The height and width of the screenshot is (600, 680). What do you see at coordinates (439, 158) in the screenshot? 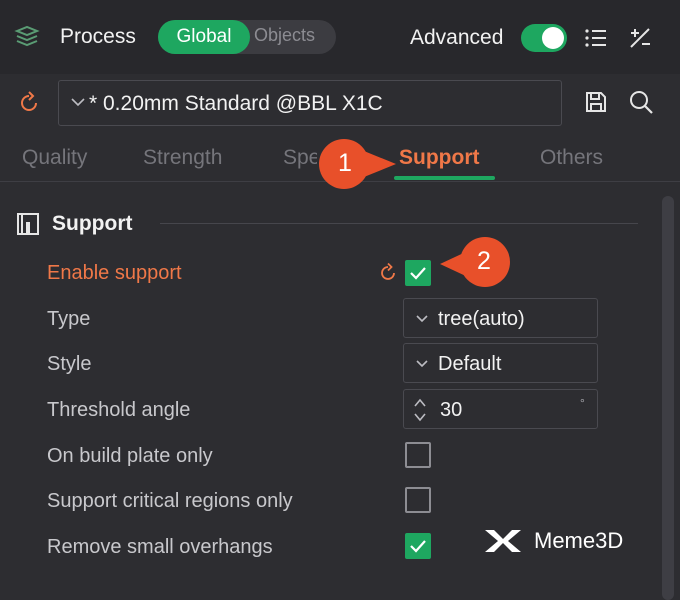
I see `tab-support: Support` at bounding box center [439, 158].